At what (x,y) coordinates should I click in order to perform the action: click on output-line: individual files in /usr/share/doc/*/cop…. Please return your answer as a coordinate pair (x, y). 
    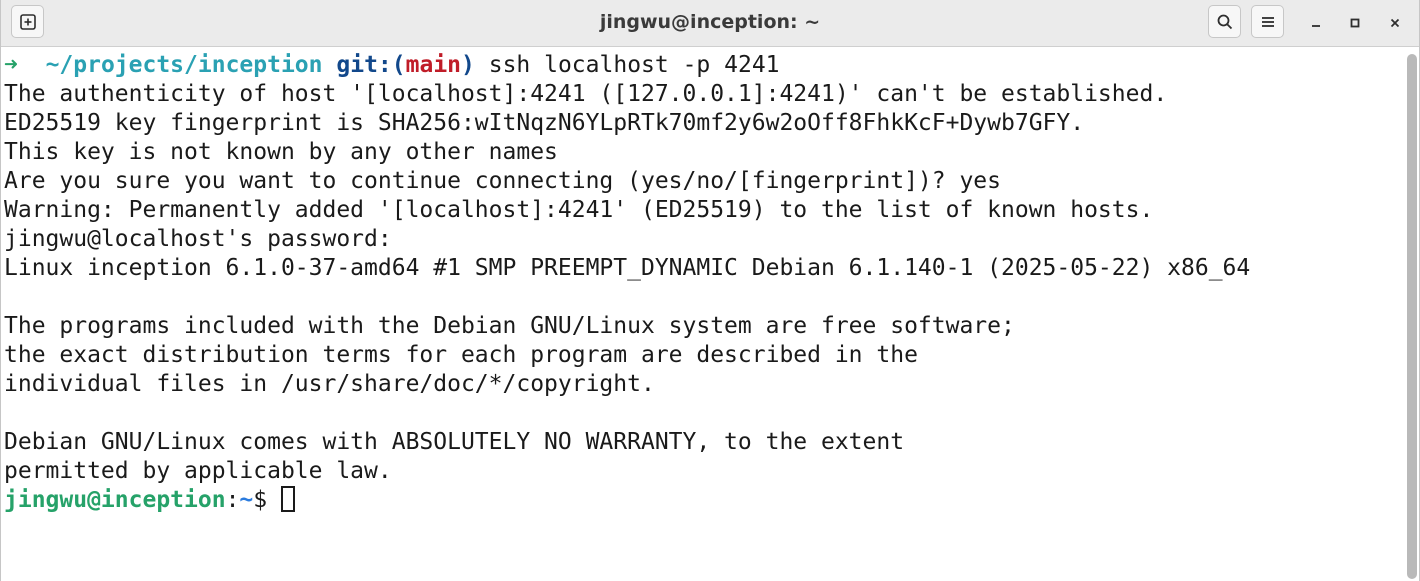
    Looking at the image, I should click on (329, 384).